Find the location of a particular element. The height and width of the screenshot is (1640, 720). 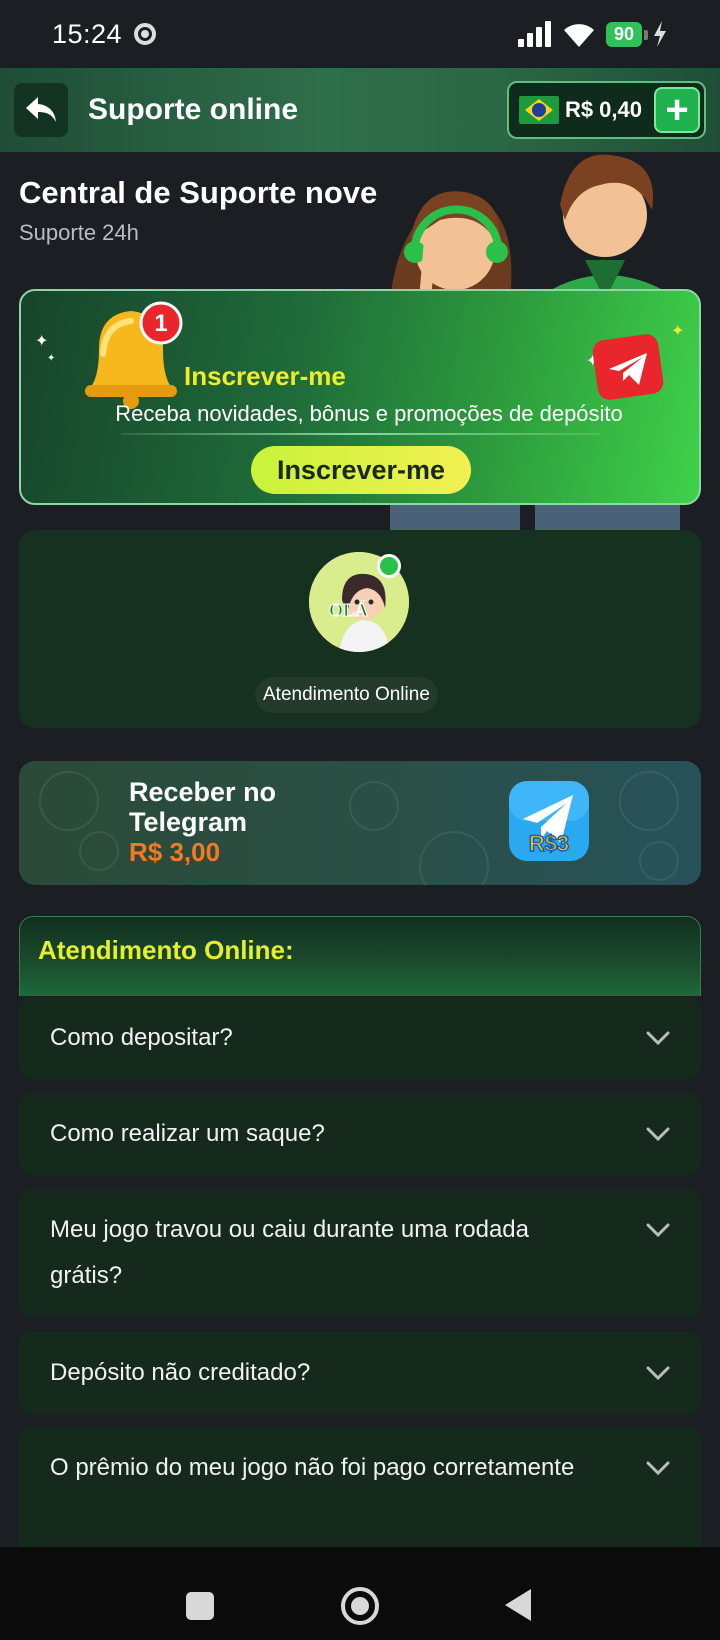

telegram-reward-banner: Receber no Telegram R$ 3,00 R$3 is located at coordinates (360, 823).